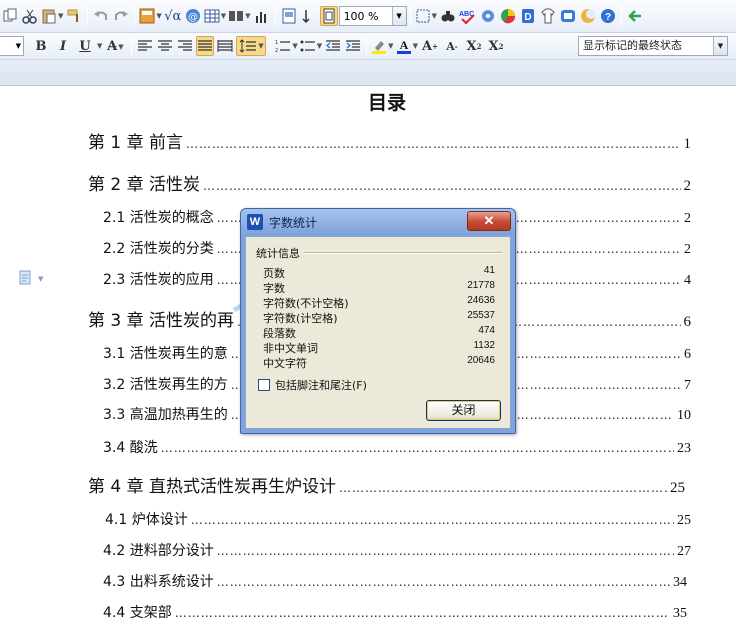 The width and height of the screenshot is (736, 626). What do you see at coordinates (205, 46) in the screenshot?
I see `justify-icon` at bounding box center [205, 46].